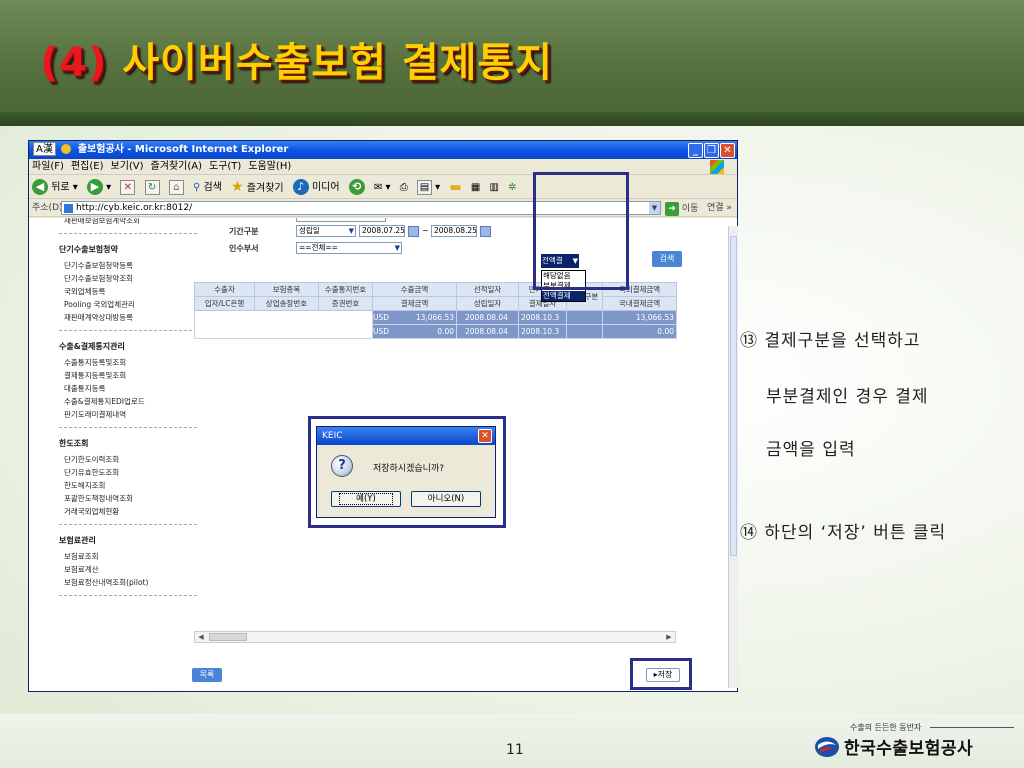  Describe the element at coordinates (128, 485) in the screenshot. I see `nav-item: 한도해지조회` at that location.